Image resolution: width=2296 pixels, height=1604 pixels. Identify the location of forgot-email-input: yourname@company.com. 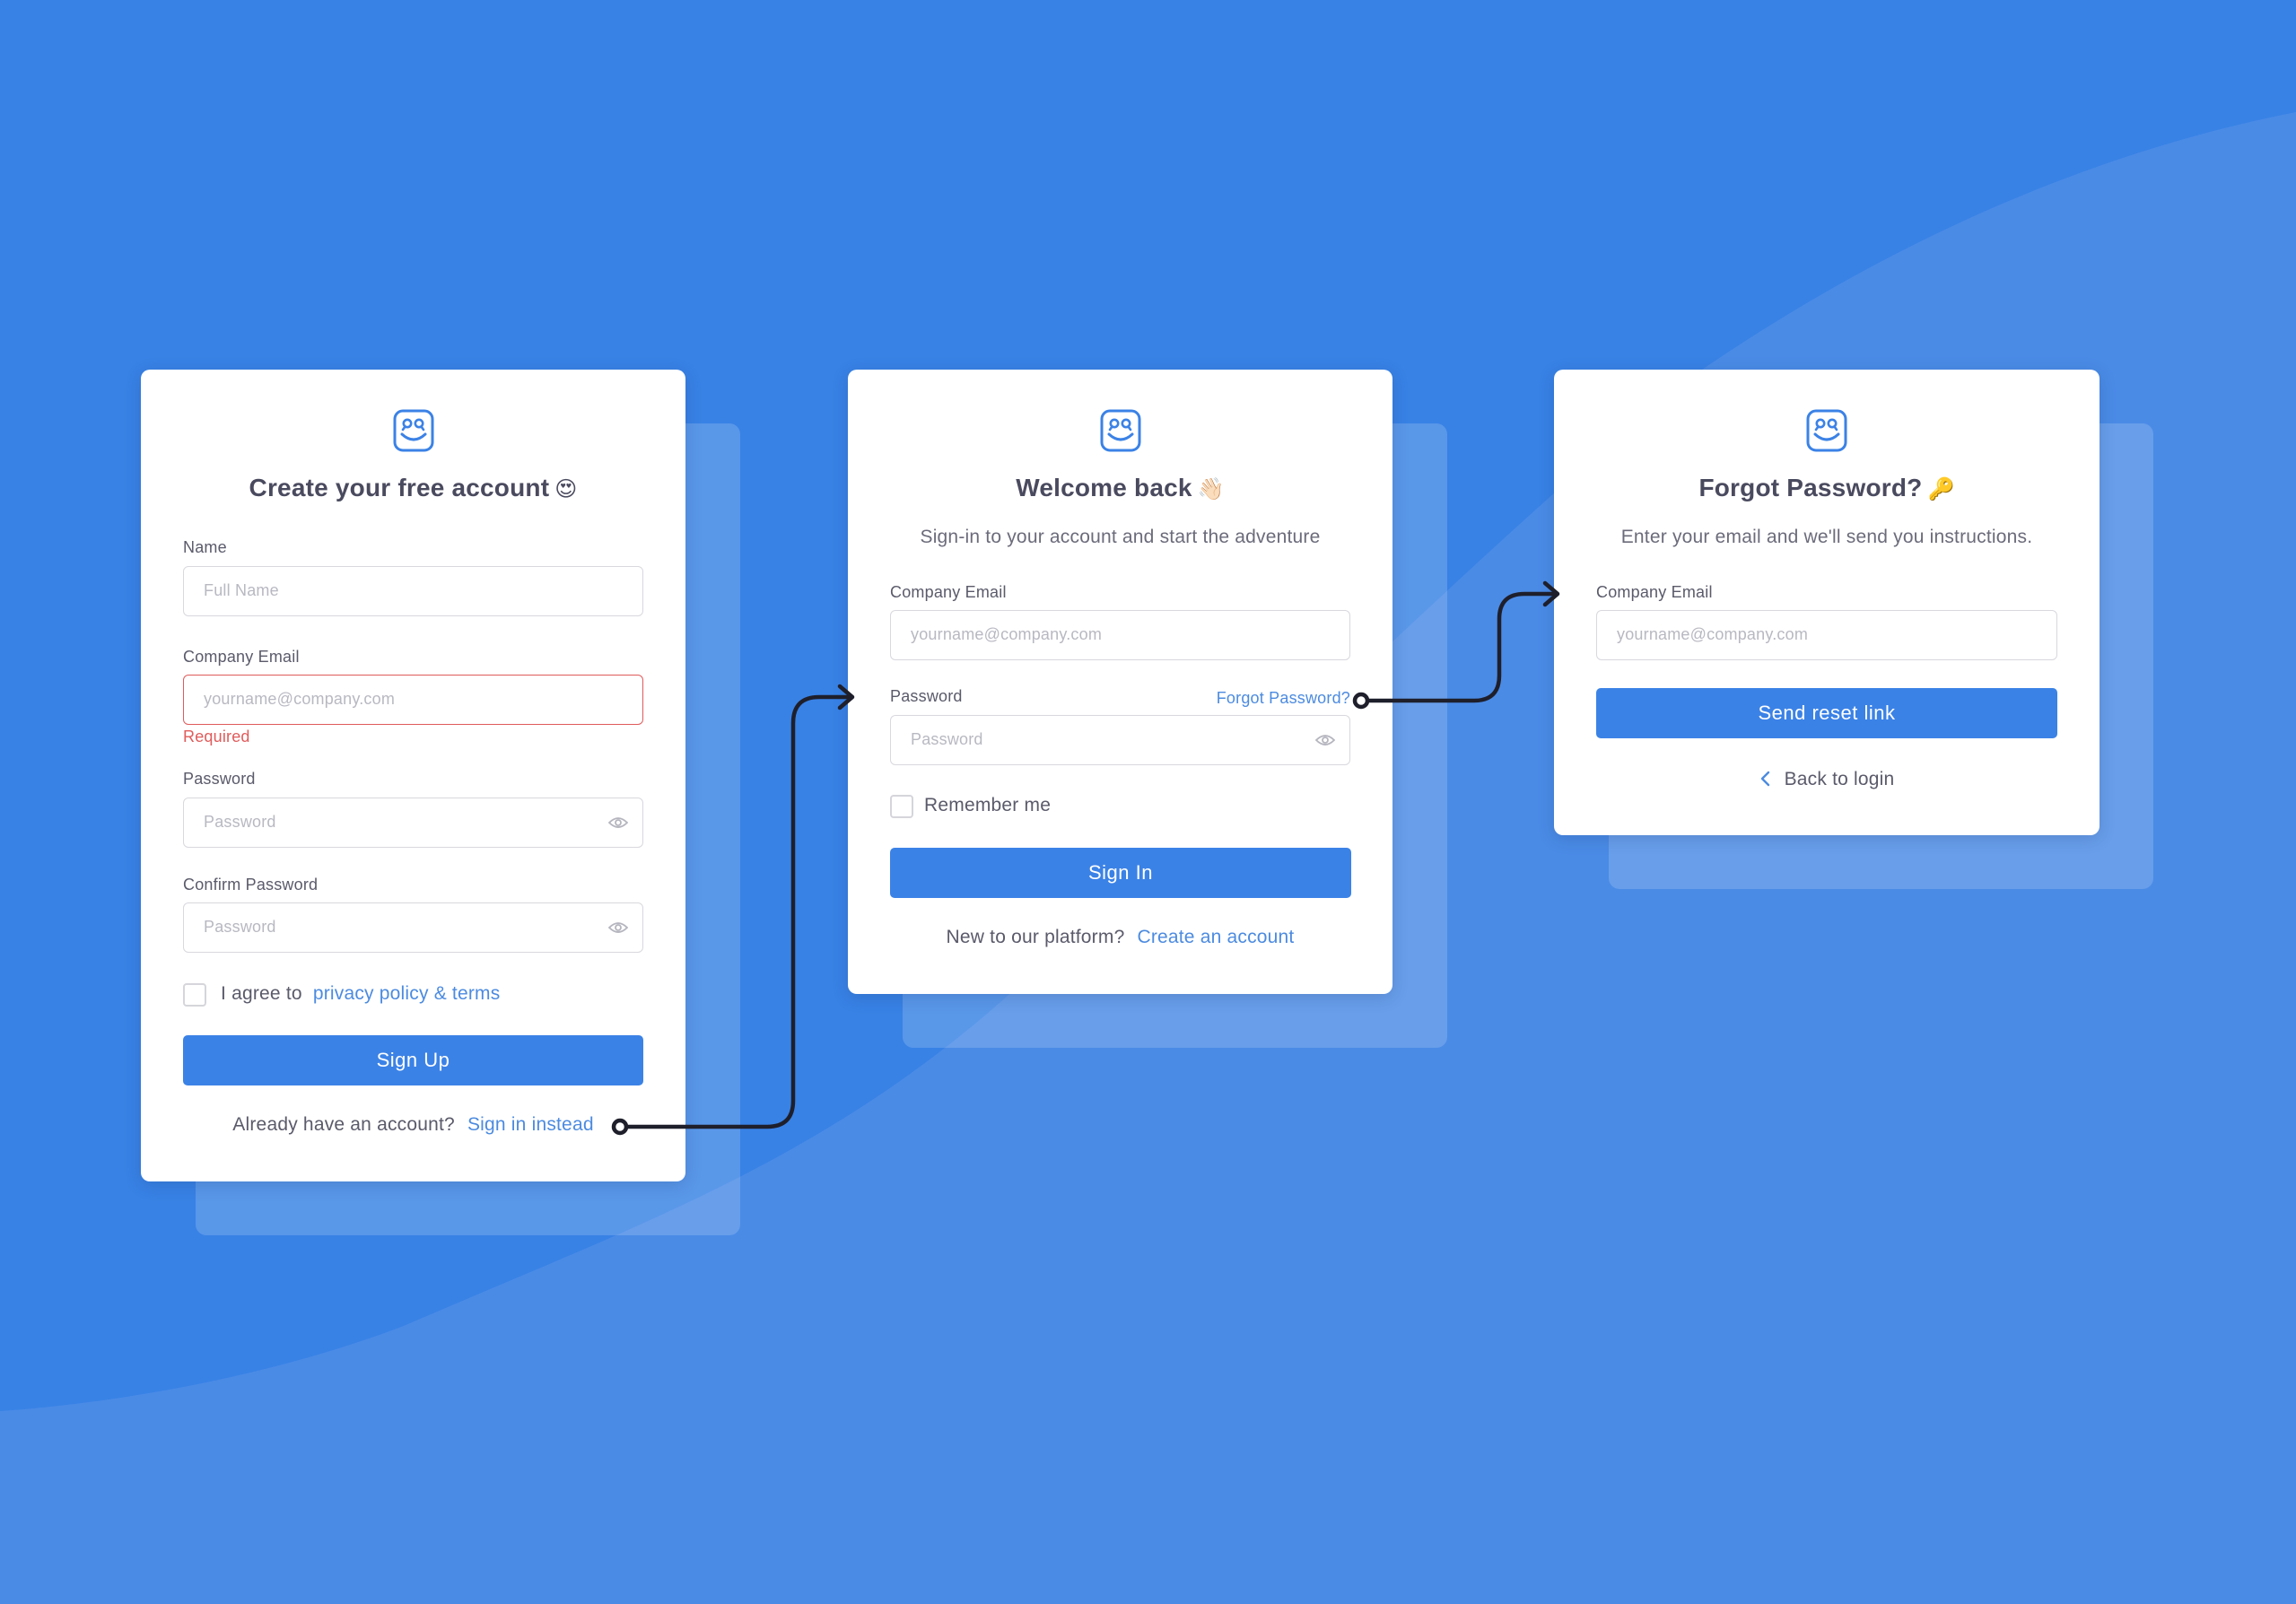
(1827, 635).